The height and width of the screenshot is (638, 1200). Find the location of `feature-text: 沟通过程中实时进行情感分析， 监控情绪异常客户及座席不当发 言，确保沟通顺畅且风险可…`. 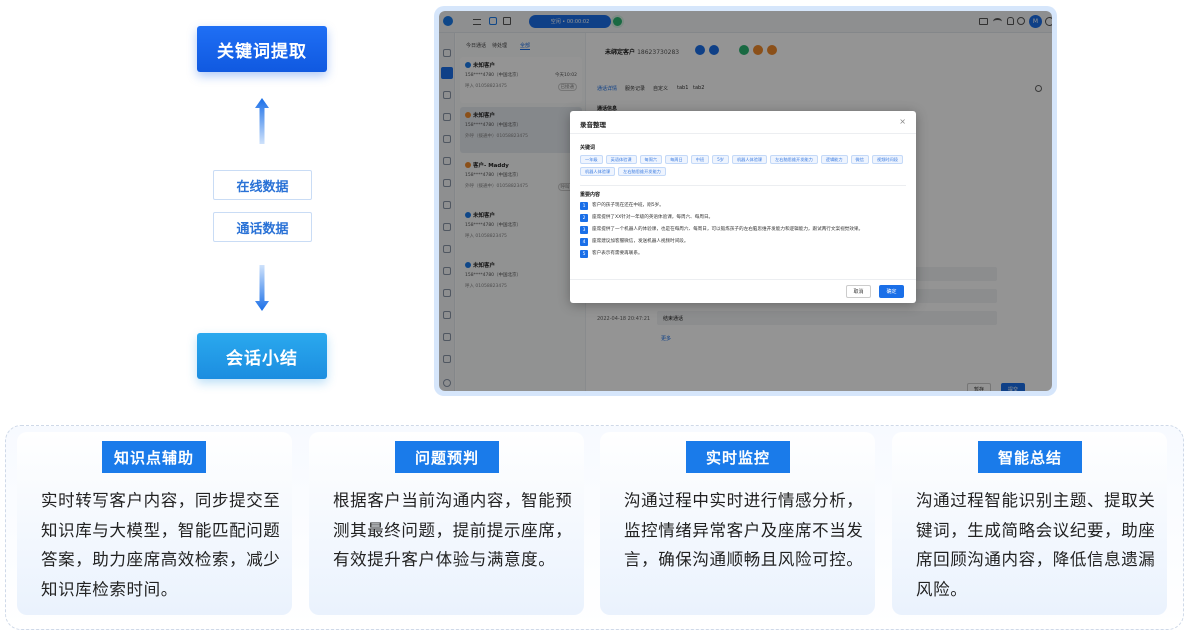

feature-text: 沟通过程中实时进行情感分析， 监控情绪异常客户及座席不当发 言，确保沟通顺畅且风险可… is located at coordinates (744, 530).